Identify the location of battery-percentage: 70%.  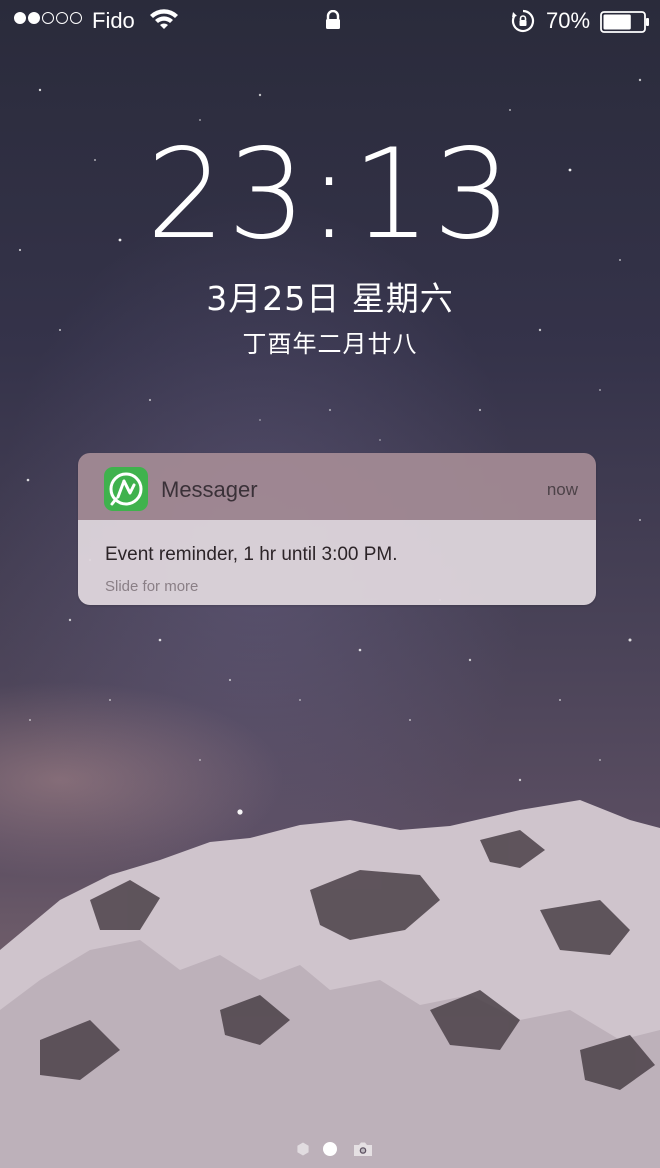
(568, 20).